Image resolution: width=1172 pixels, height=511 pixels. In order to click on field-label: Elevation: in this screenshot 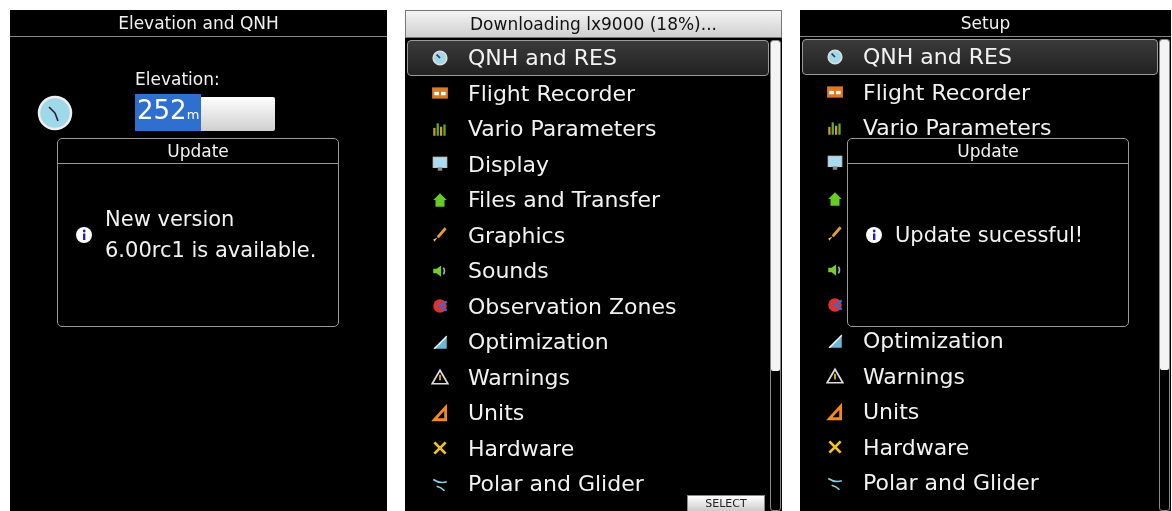, I will do `click(178, 79)`.